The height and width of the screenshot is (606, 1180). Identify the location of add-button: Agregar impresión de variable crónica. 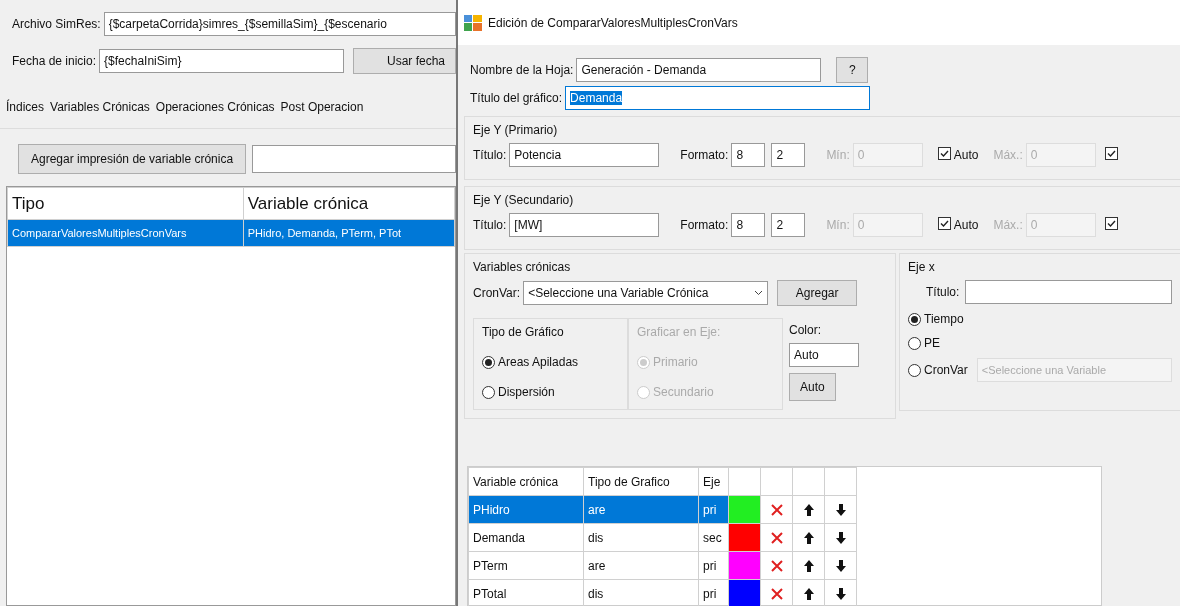
(132, 159).